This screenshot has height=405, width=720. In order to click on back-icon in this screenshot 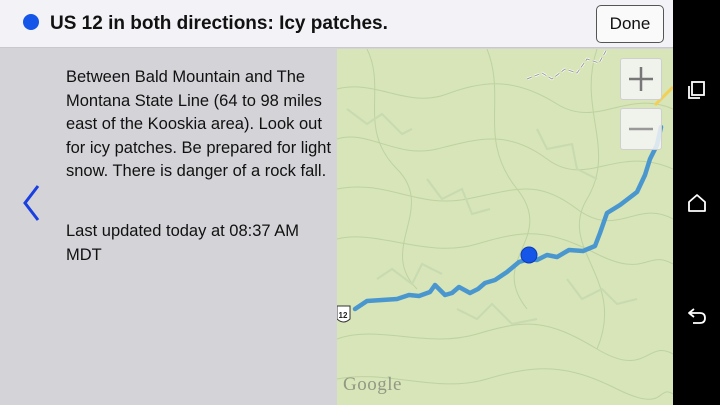, I will do `click(696, 316)`.